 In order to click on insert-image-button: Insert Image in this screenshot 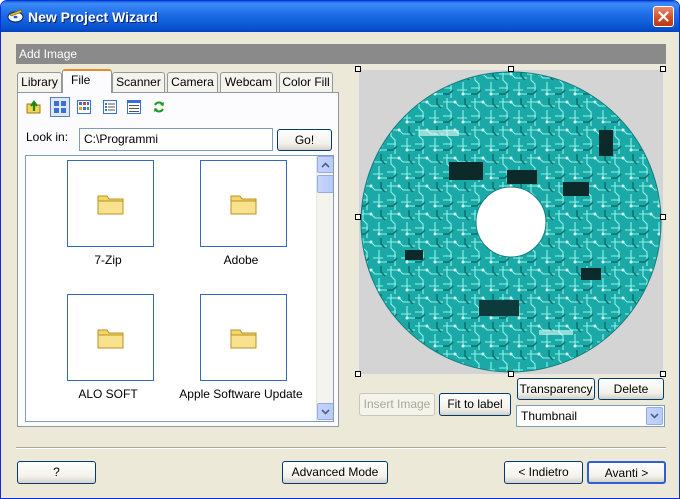, I will do `click(397, 404)`.